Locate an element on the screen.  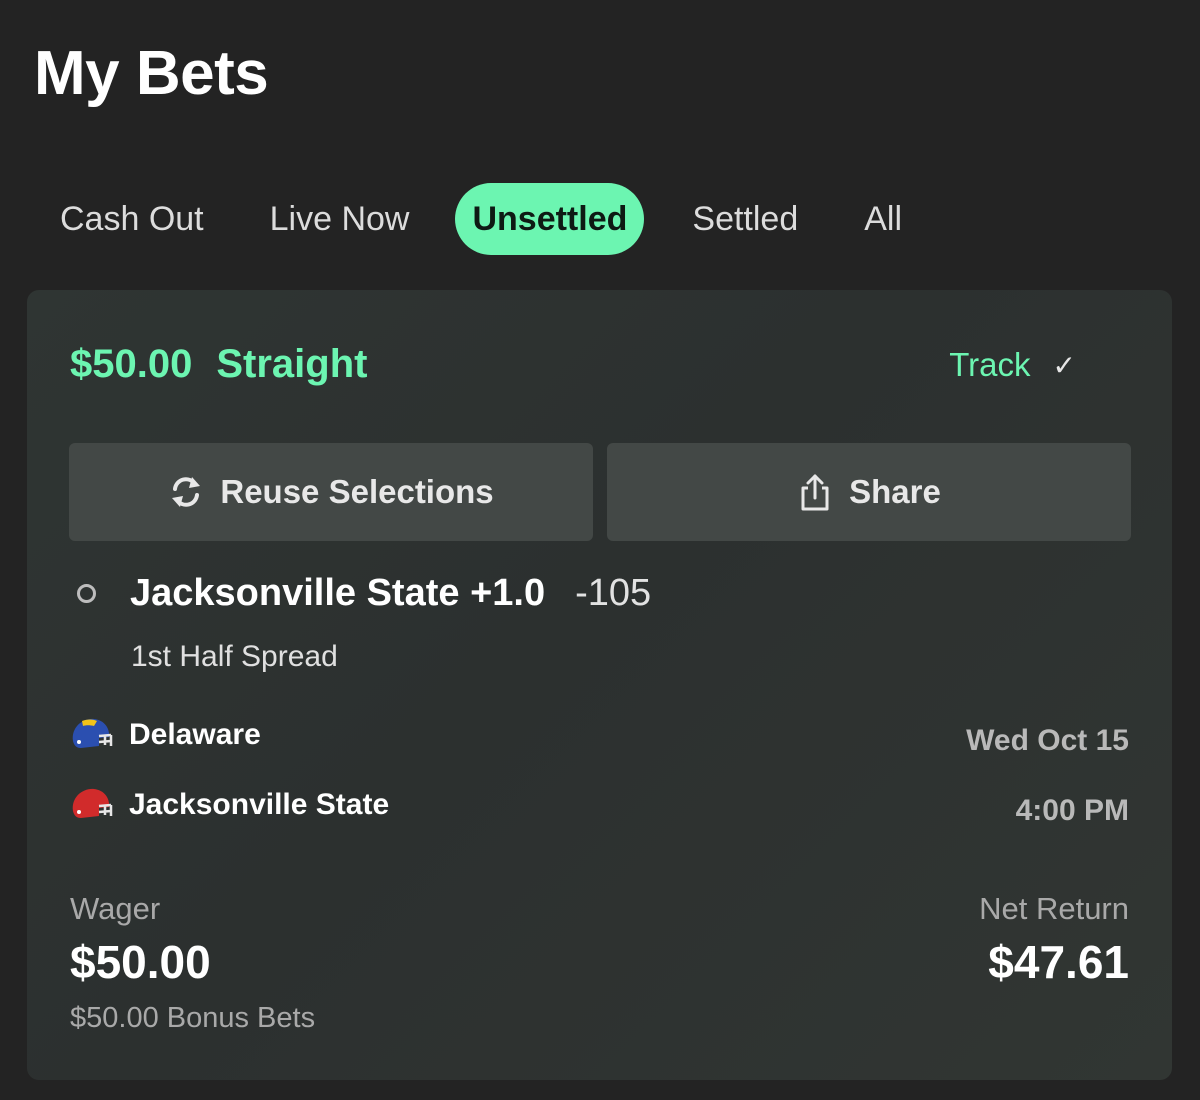
selection-odds: -105 is located at coordinates (613, 593).